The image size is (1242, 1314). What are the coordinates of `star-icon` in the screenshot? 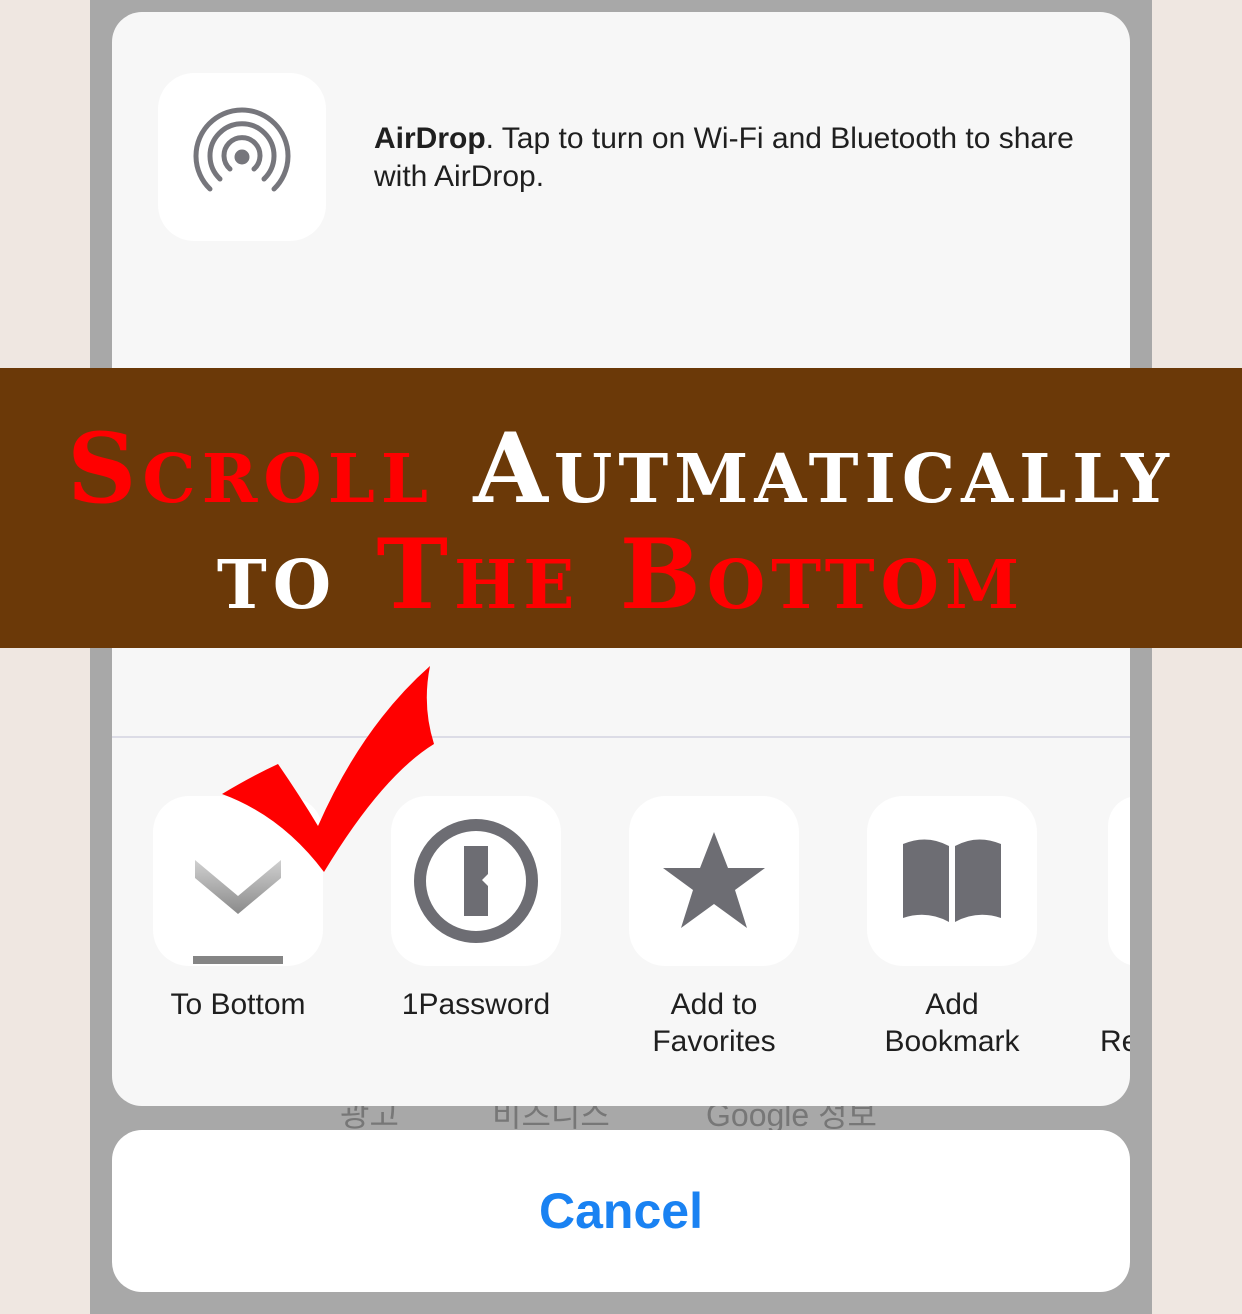 It's located at (714, 880).